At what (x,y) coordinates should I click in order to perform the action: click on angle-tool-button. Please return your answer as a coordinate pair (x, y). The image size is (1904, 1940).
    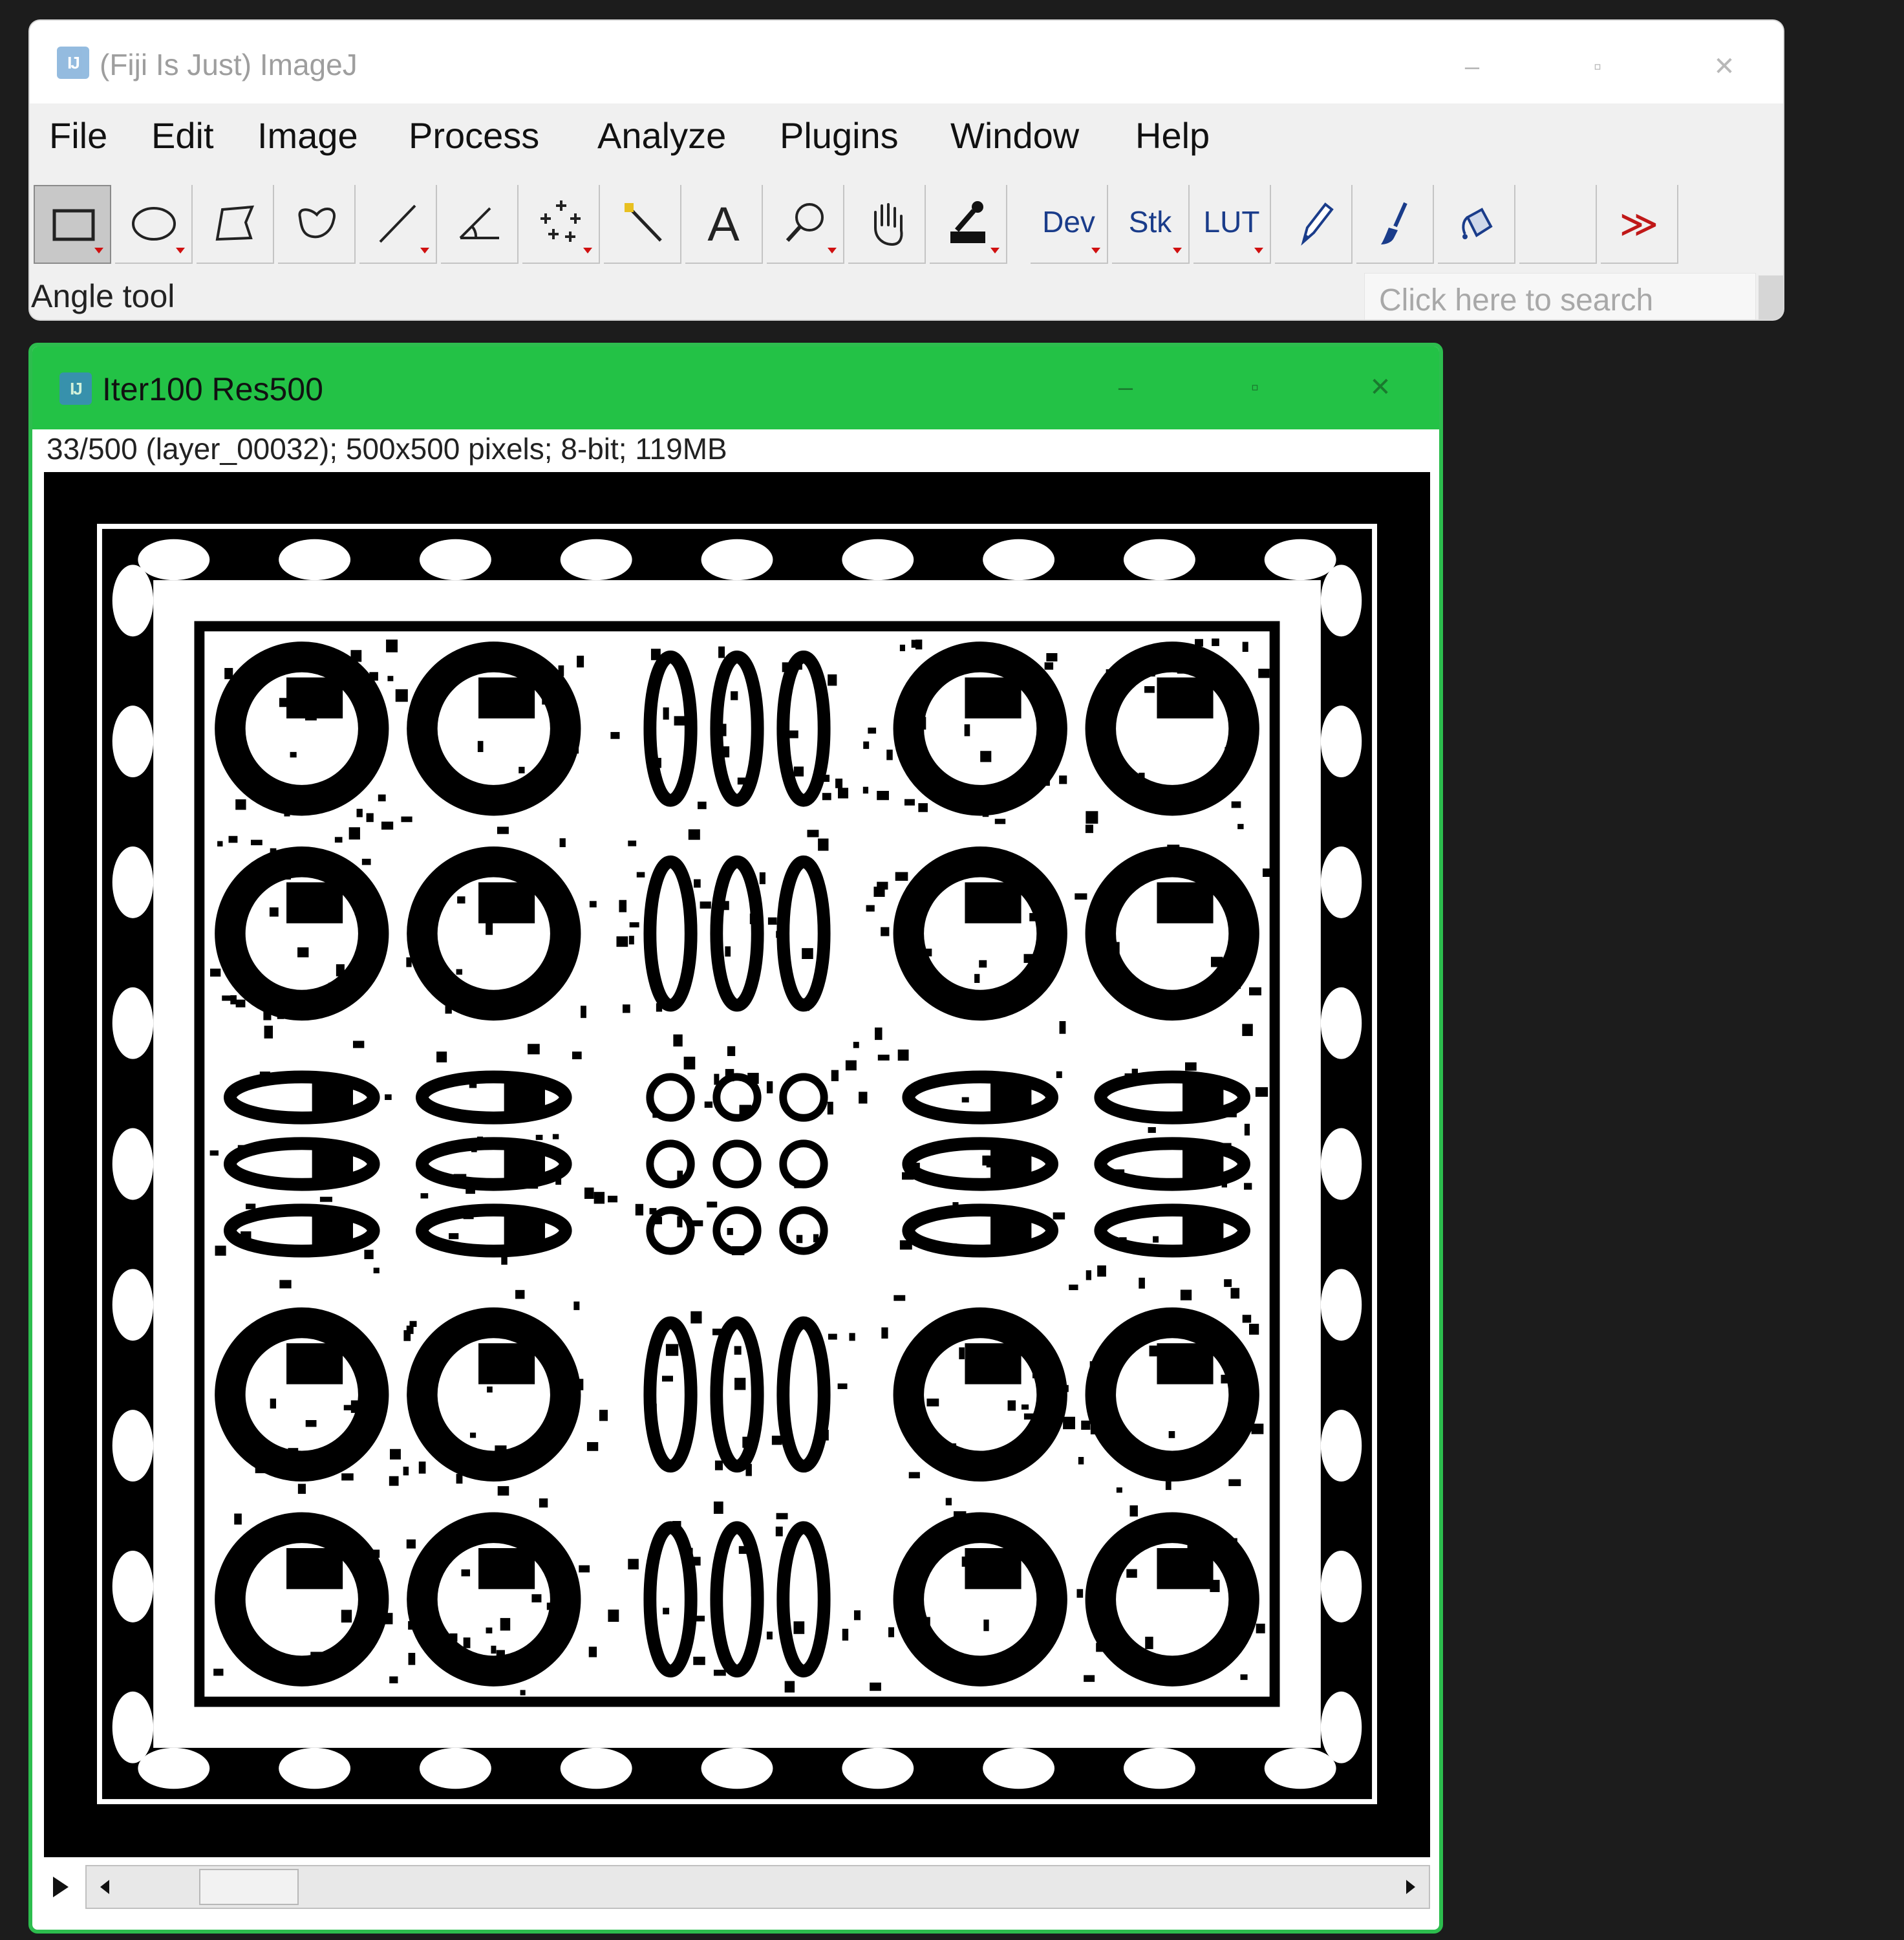
    Looking at the image, I should click on (480, 224).